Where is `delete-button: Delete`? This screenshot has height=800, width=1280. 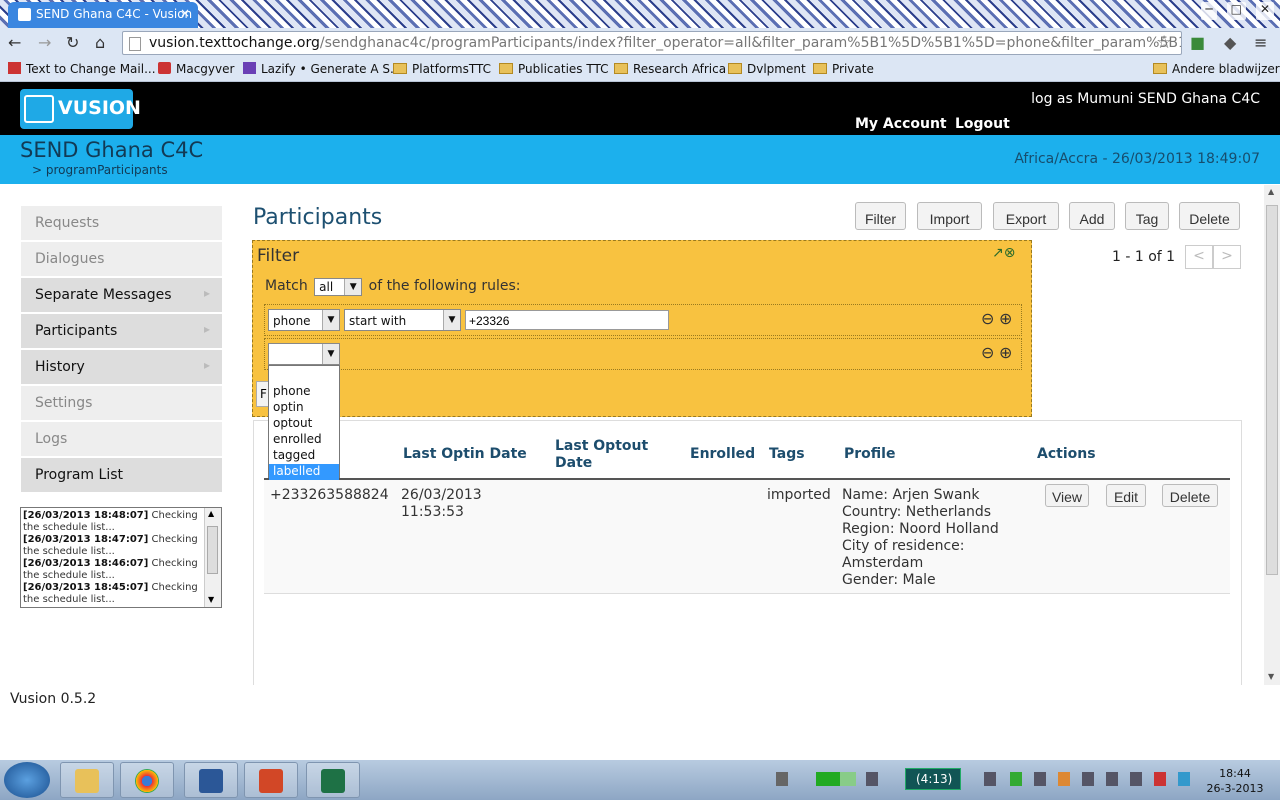 delete-button: Delete is located at coordinates (1209, 216).